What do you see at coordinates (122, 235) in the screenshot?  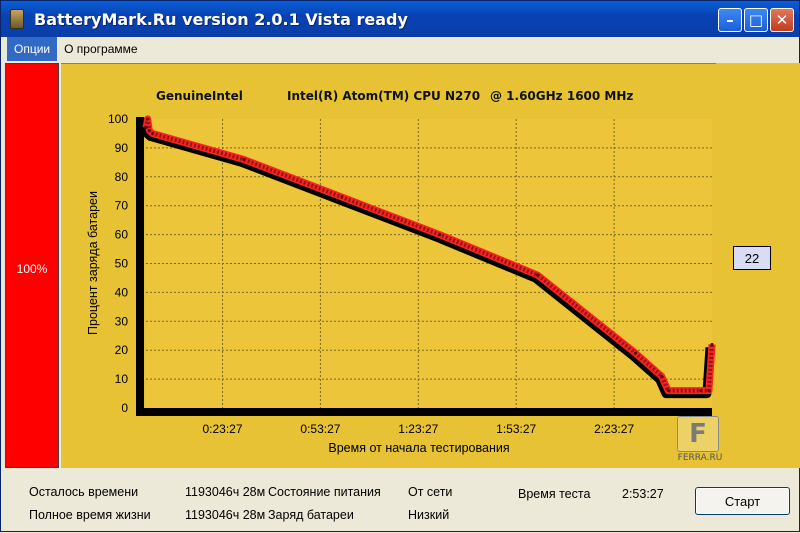 I see `y-tick-label: 60` at bounding box center [122, 235].